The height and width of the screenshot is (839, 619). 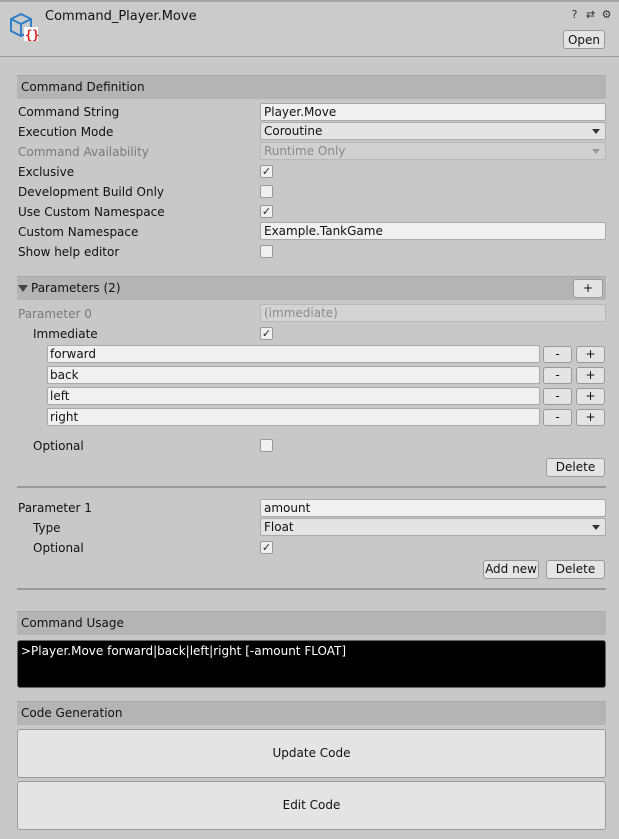 What do you see at coordinates (91, 192) in the screenshot?
I see `dev-build-label: Development Build Only` at bounding box center [91, 192].